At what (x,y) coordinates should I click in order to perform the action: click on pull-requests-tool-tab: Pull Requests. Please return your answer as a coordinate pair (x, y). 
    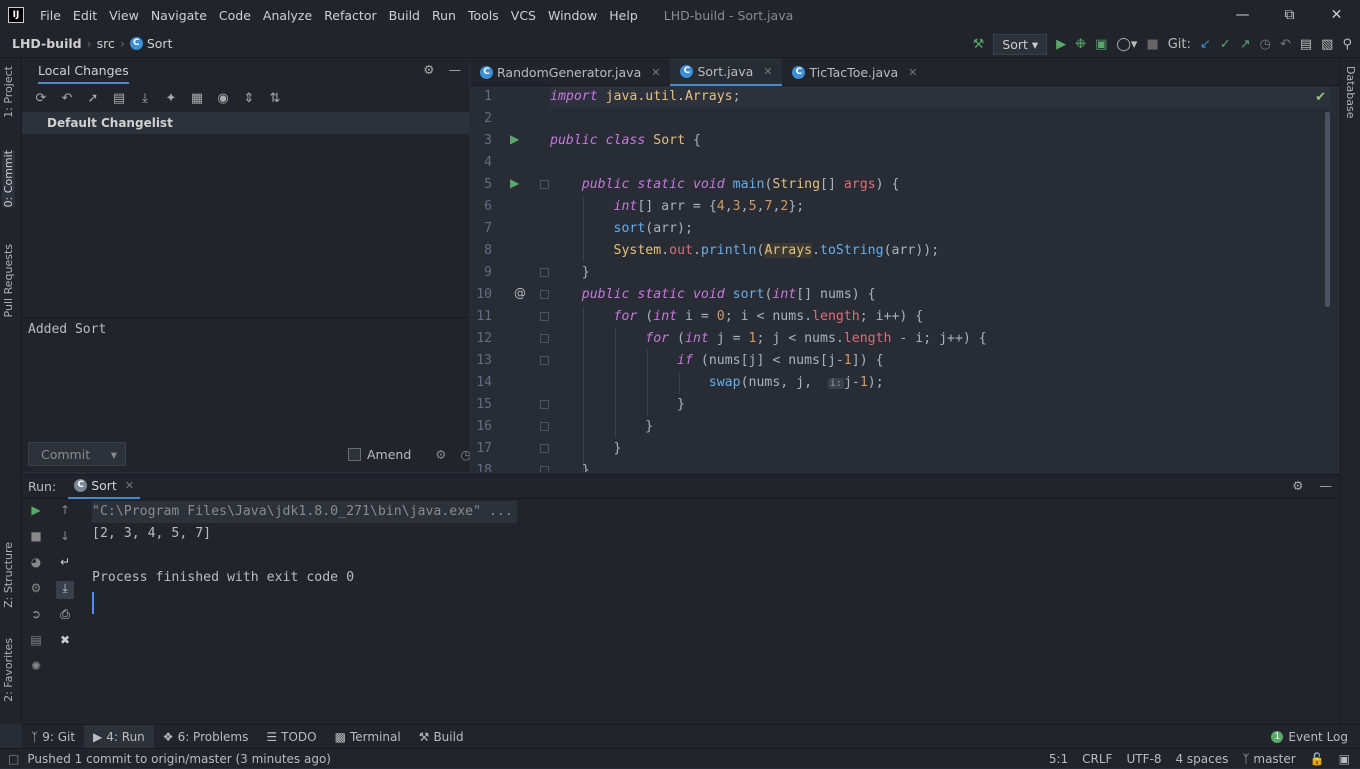
    Looking at the image, I should click on (8, 280).